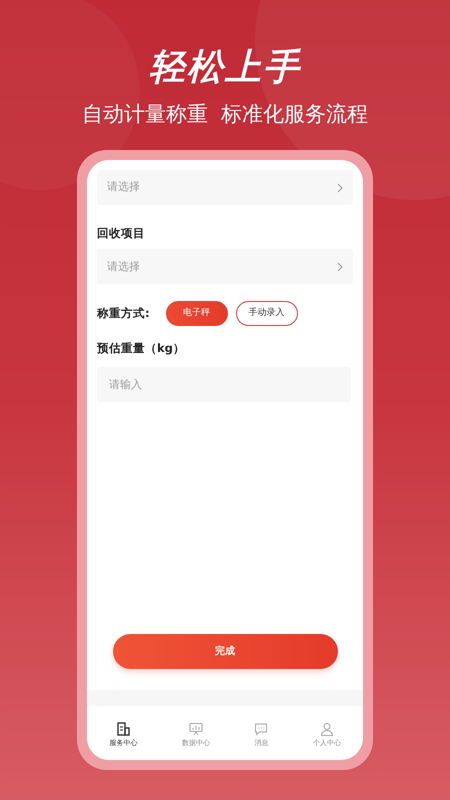  What do you see at coordinates (197, 313) in the screenshot?
I see `method-toggle: 电子秤` at bounding box center [197, 313].